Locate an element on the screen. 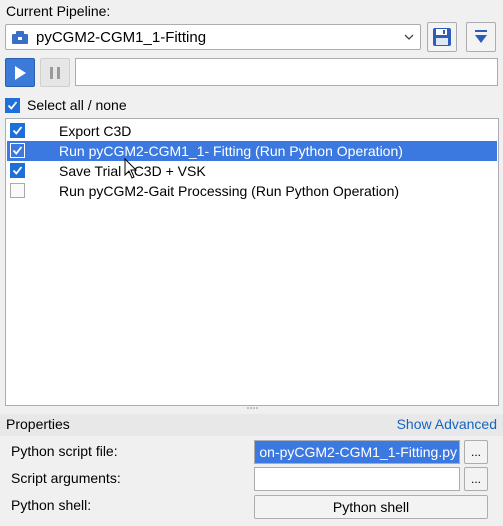  properties-title: Properties is located at coordinates (38, 424).